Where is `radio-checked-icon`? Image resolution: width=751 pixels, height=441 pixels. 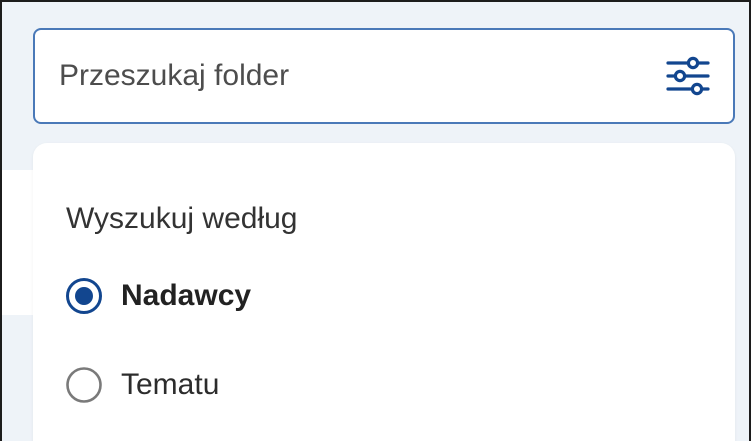
radio-checked-icon is located at coordinates (84, 296).